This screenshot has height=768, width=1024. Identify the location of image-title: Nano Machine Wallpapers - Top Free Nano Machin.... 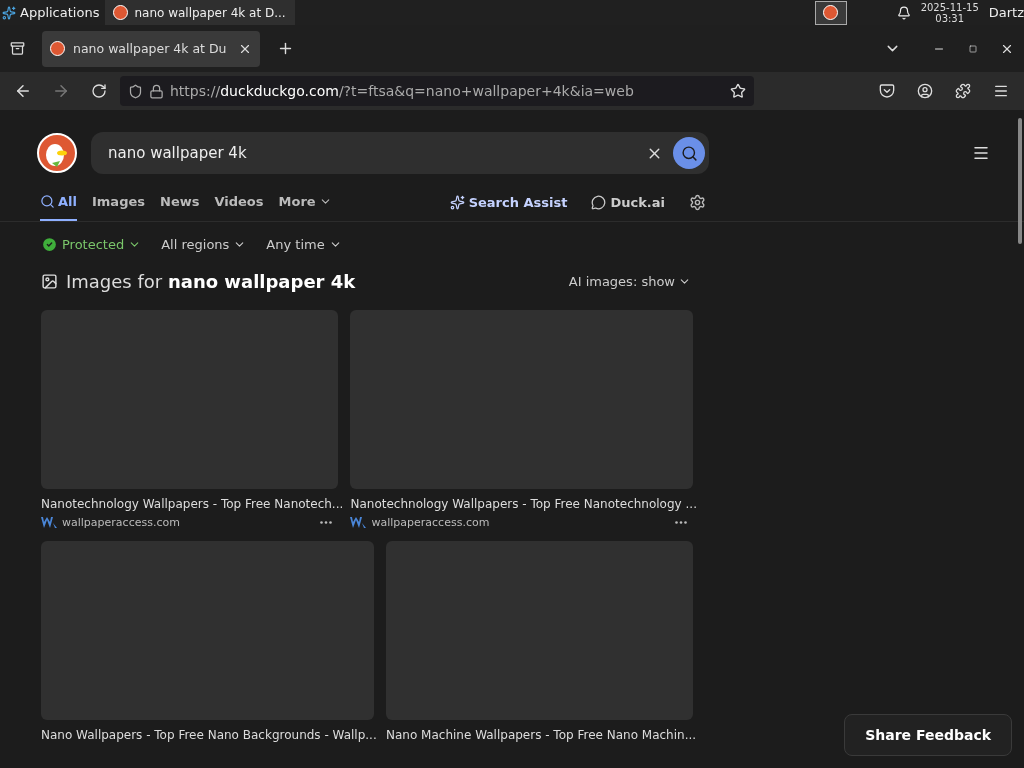
(539, 735).